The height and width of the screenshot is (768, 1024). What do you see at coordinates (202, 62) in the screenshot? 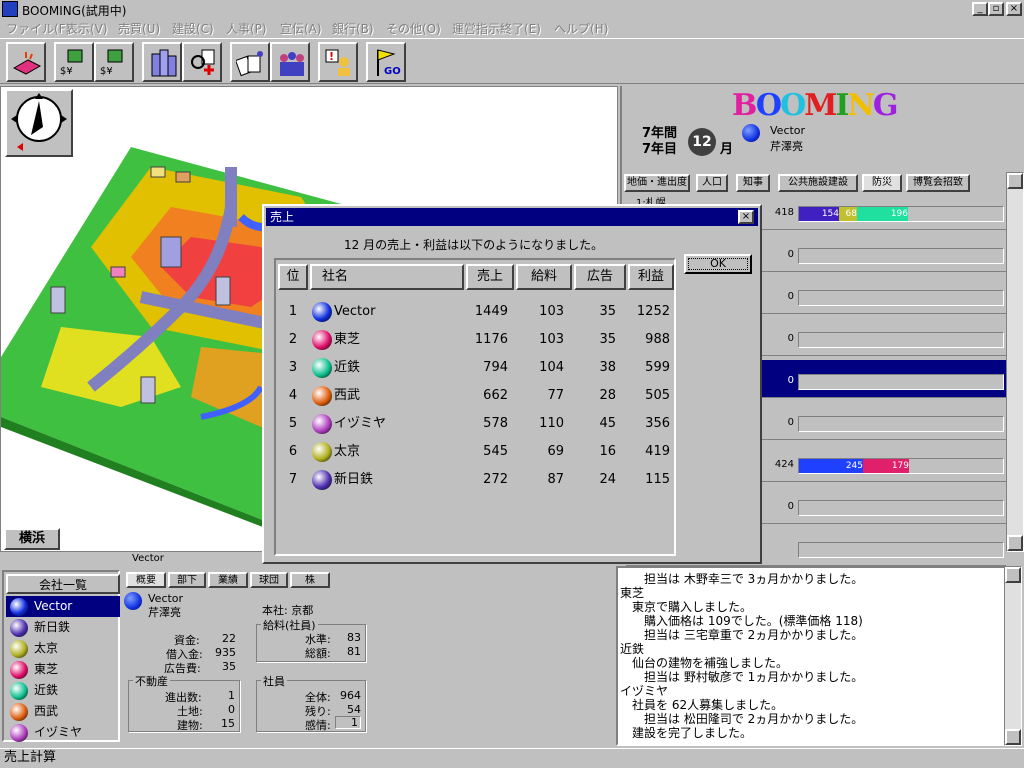
I see `toolbar-hire-button` at bounding box center [202, 62].